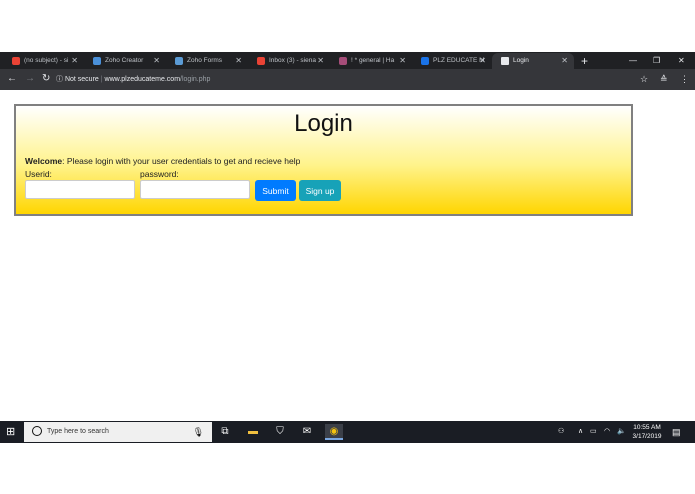 The image size is (695, 494). What do you see at coordinates (580, 432) in the screenshot?
I see `tray-expand-icon: ∧` at bounding box center [580, 432].